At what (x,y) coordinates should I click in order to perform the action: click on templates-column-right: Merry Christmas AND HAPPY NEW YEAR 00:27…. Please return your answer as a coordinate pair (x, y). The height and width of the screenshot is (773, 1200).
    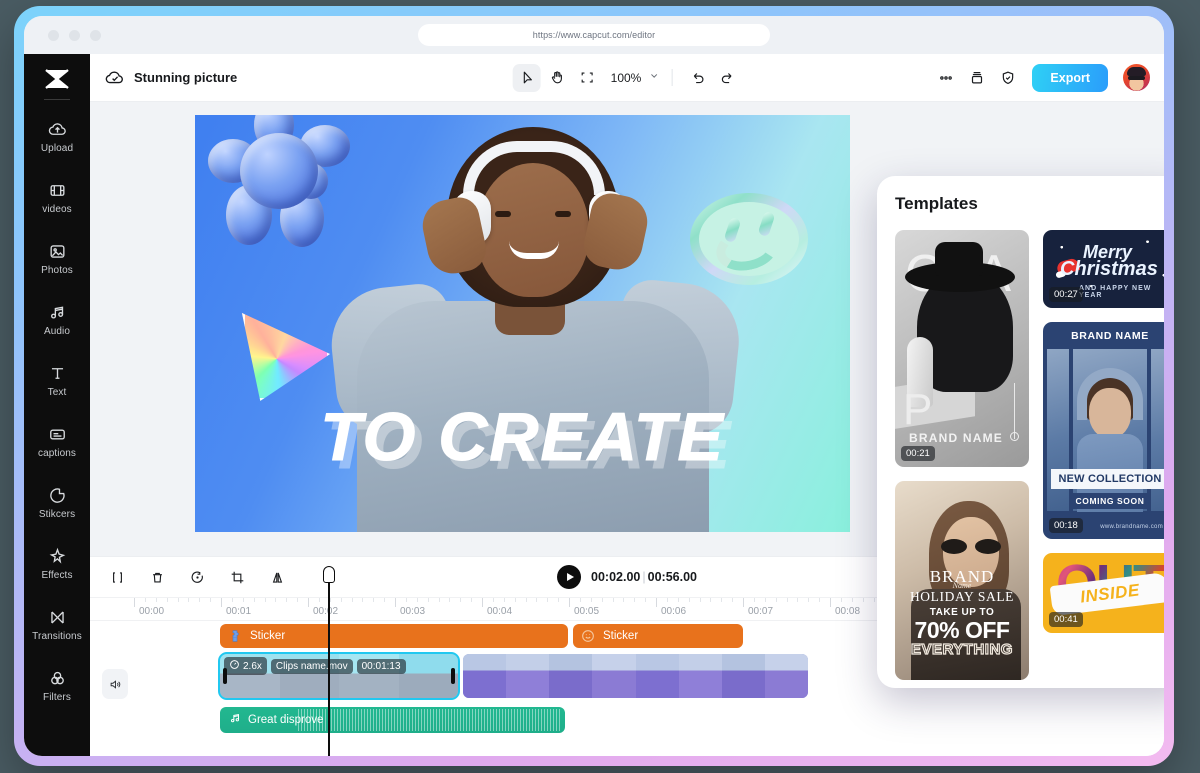
    Looking at the image, I should click on (1103, 455).